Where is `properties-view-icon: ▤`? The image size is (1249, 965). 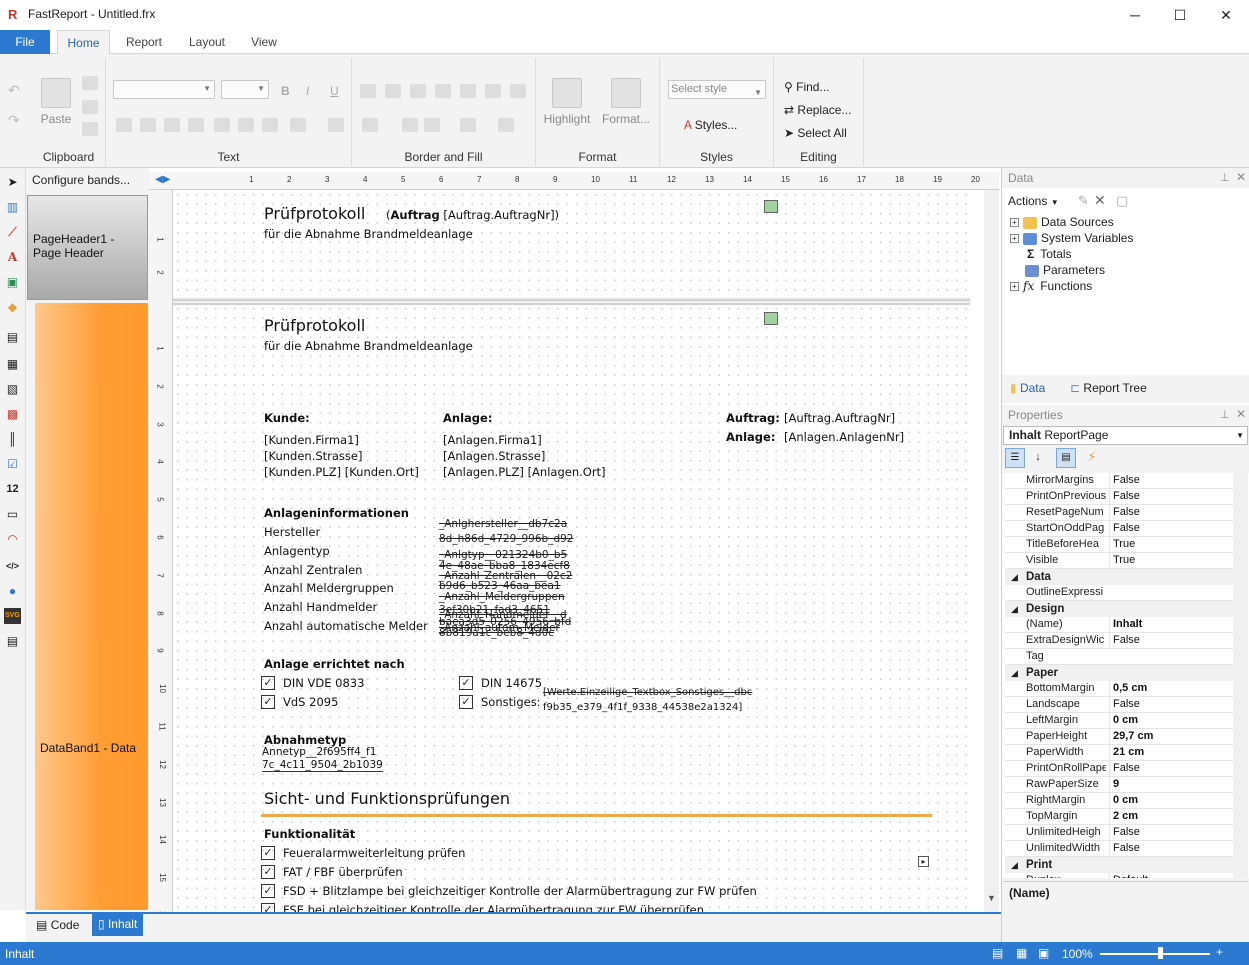 properties-view-icon: ▤ is located at coordinates (1066, 458).